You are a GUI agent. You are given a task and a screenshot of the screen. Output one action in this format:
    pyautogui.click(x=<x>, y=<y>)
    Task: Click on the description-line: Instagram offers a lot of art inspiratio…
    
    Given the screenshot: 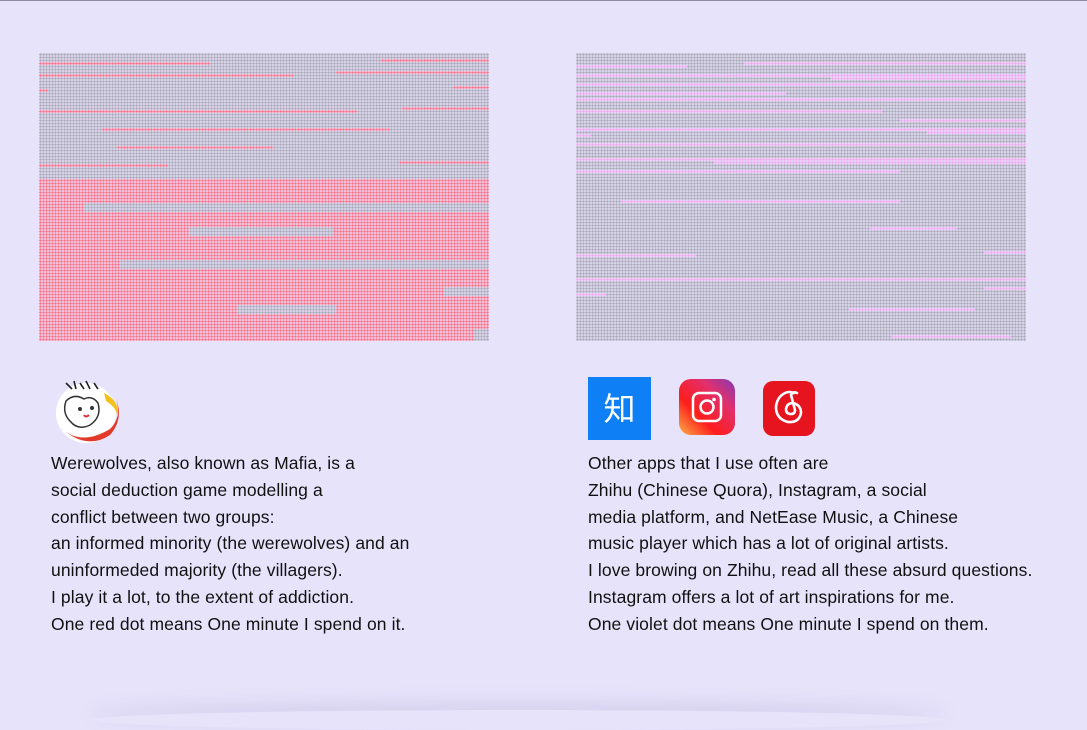 What is the action you would take?
    pyautogui.click(x=771, y=596)
    